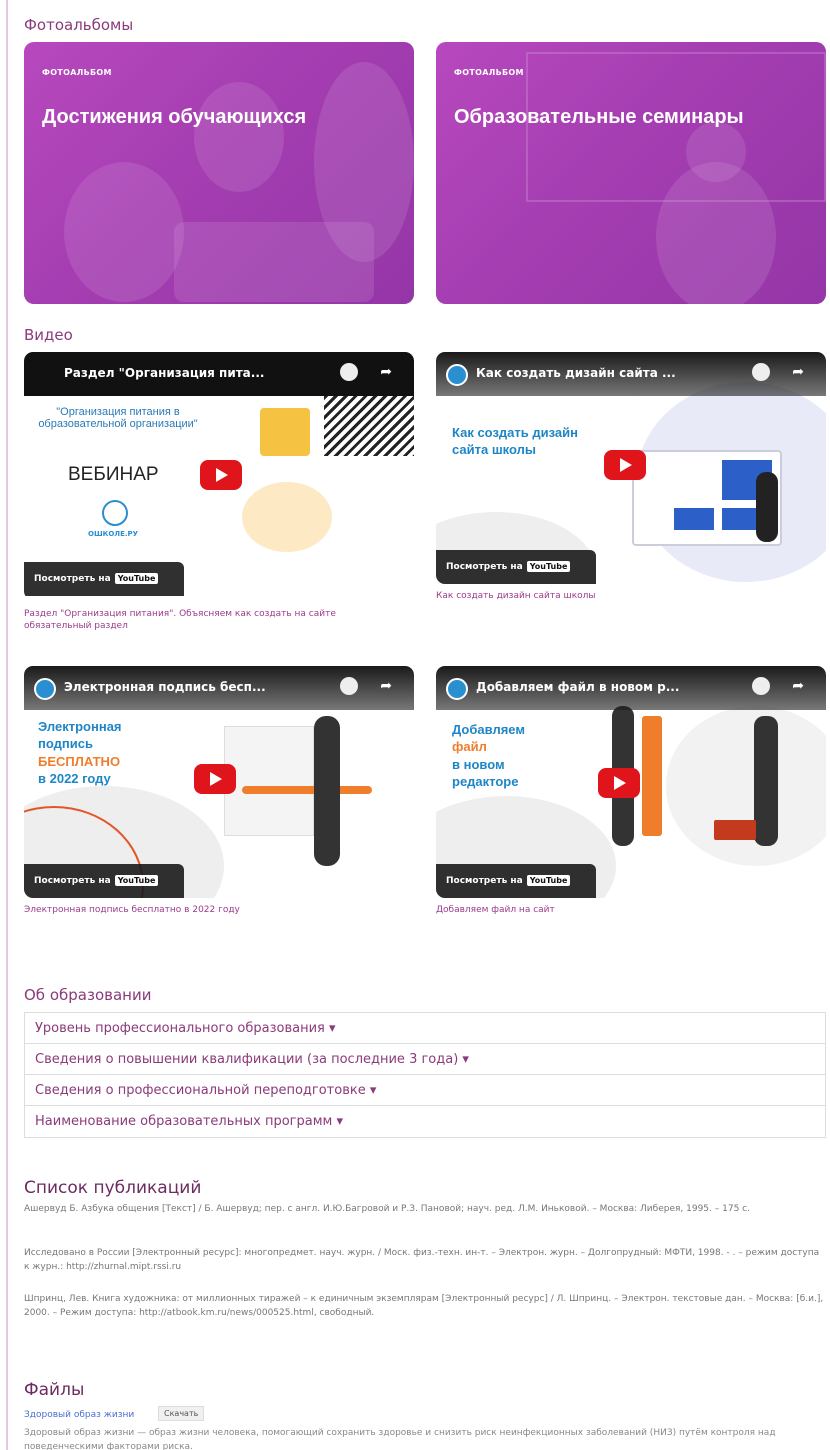 The height and width of the screenshot is (1450, 830). Describe the element at coordinates (488, 729) in the screenshot. I see `thumbnail-headline: Добавляем` at that location.